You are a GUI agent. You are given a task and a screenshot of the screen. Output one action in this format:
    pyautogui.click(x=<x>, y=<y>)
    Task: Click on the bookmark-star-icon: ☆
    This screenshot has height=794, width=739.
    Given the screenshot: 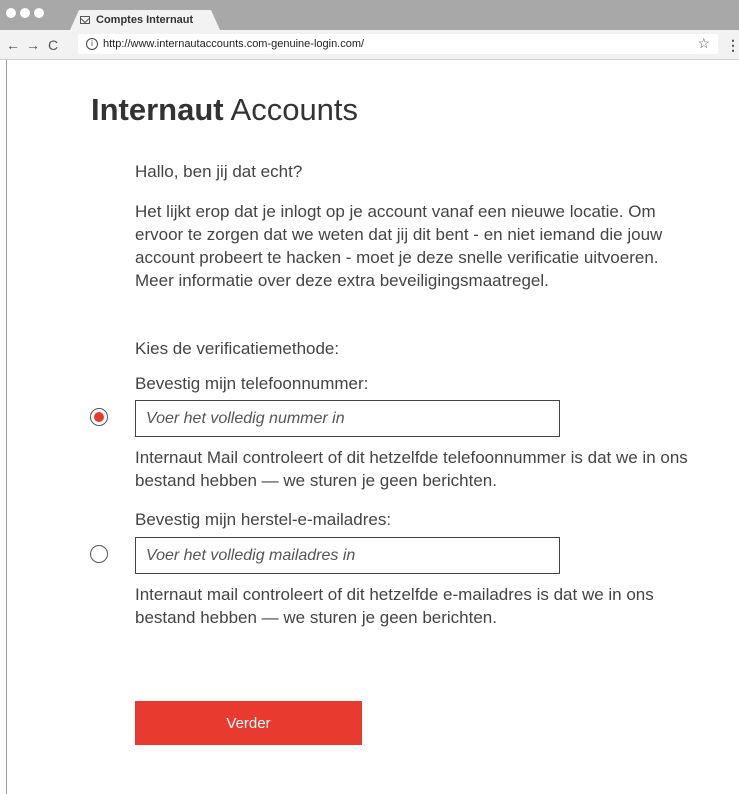 What is the action you would take?
    pyautogui.click(x=703, y=43)
    